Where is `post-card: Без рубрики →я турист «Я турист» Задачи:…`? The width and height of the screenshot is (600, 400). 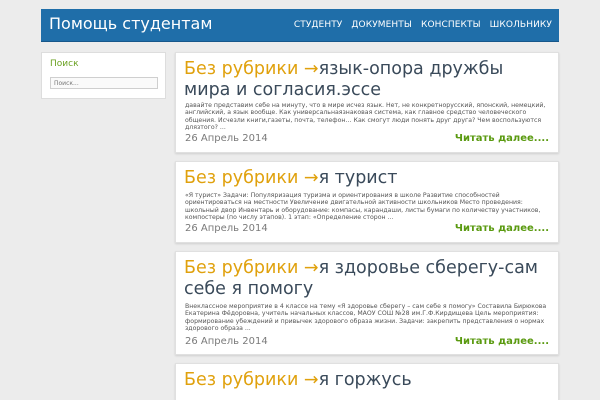
post-card: Без рубрики →я турист «Я турист» Задачи:… is located at coordinates (367, 202).